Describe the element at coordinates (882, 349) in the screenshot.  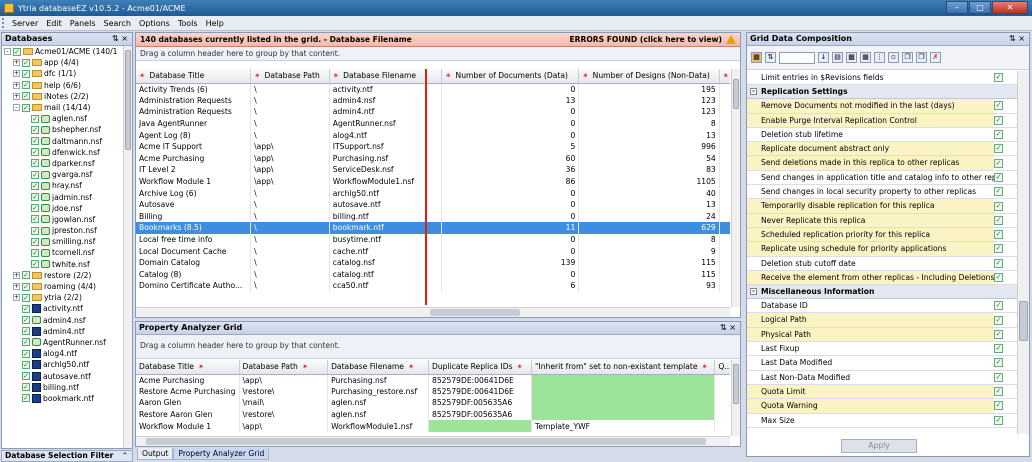
I see `composition-item: Last Fixup ✓` at that location.